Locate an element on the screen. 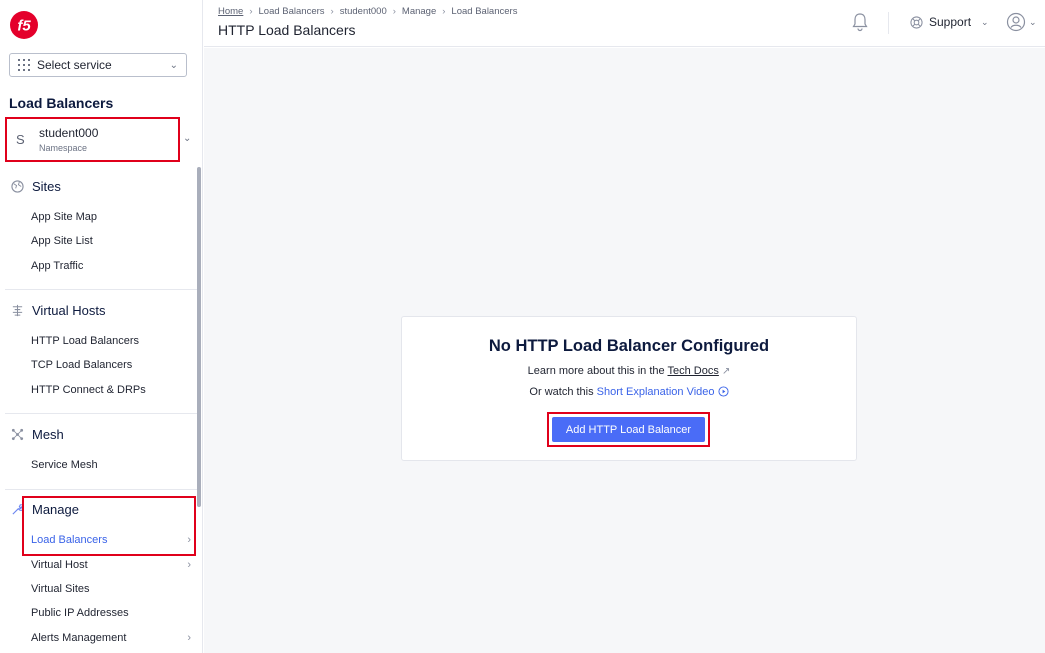 The image size is (1045, 653). support-menu: Support ⌄ is located at coordinates (949, 22).